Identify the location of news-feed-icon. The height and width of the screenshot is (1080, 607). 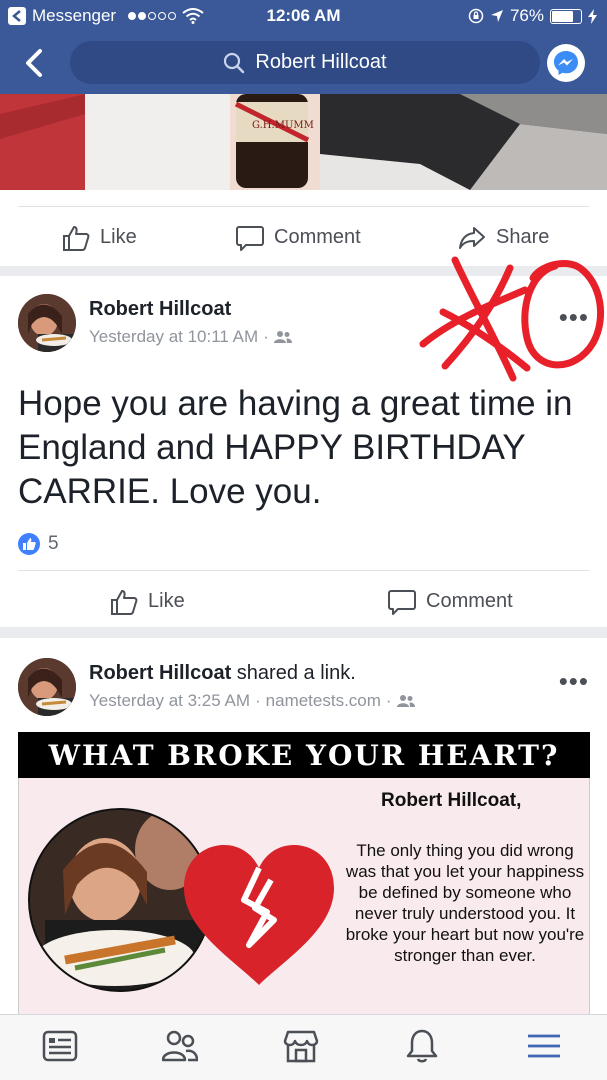
(60, 1046).